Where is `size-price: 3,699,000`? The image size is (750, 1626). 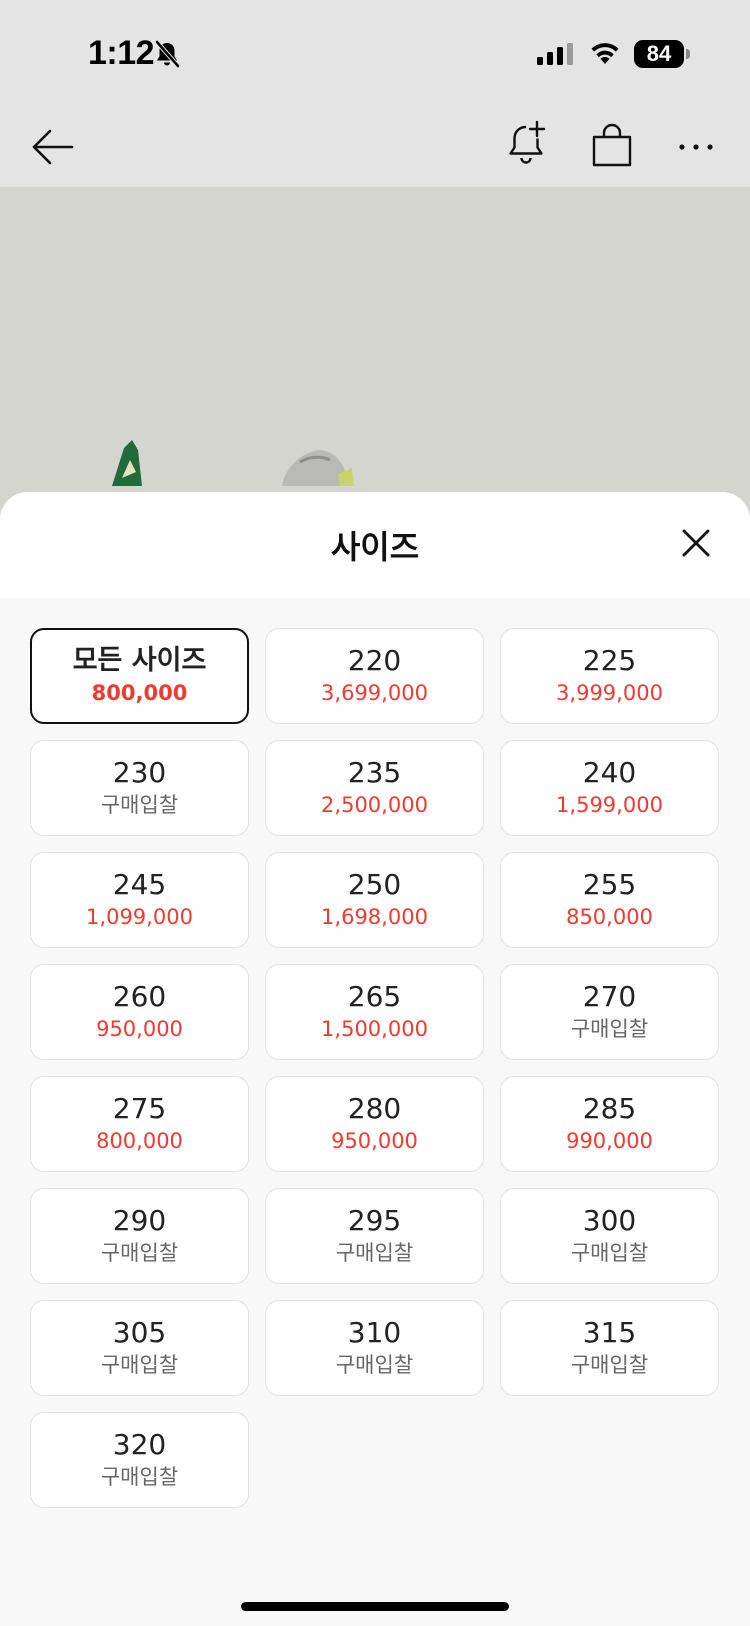 size-price: 3,699,000 is located at coordinates (374, 693).